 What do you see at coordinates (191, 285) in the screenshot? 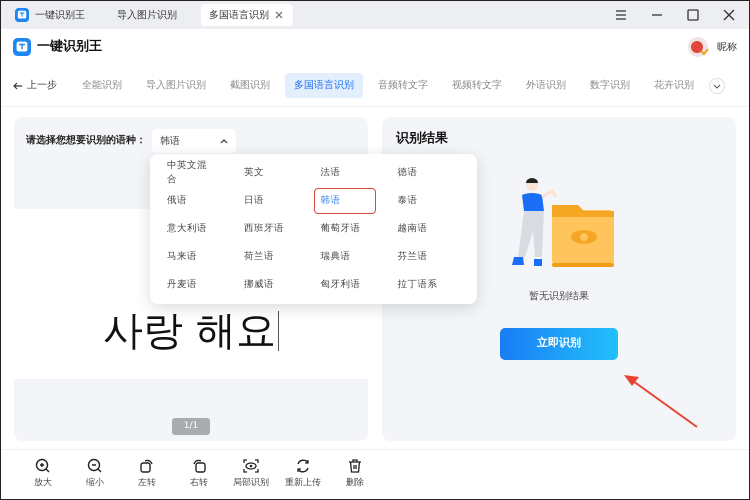
I see `dropdown-option: 丹麦语` at bounding box center [191, 285].